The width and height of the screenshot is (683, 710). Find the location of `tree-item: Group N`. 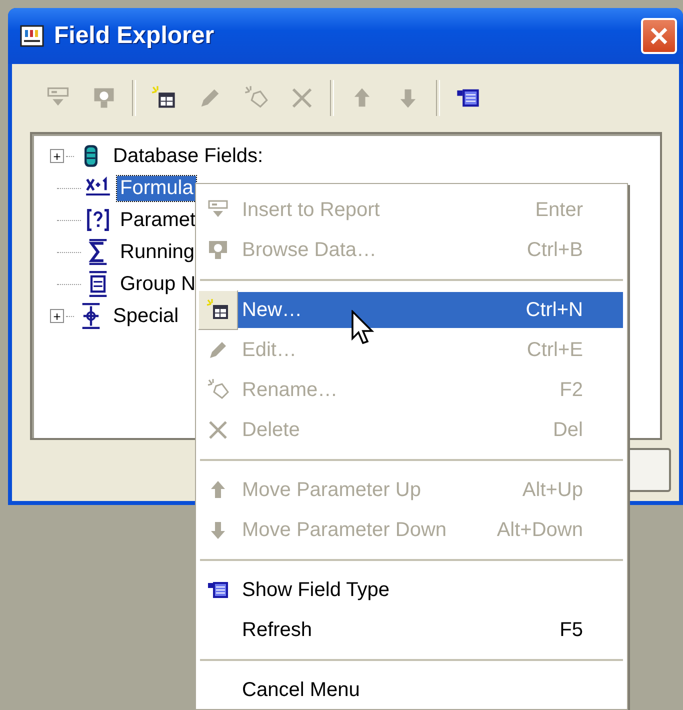

tree-item: Group N is located at coordinates (158, 284).